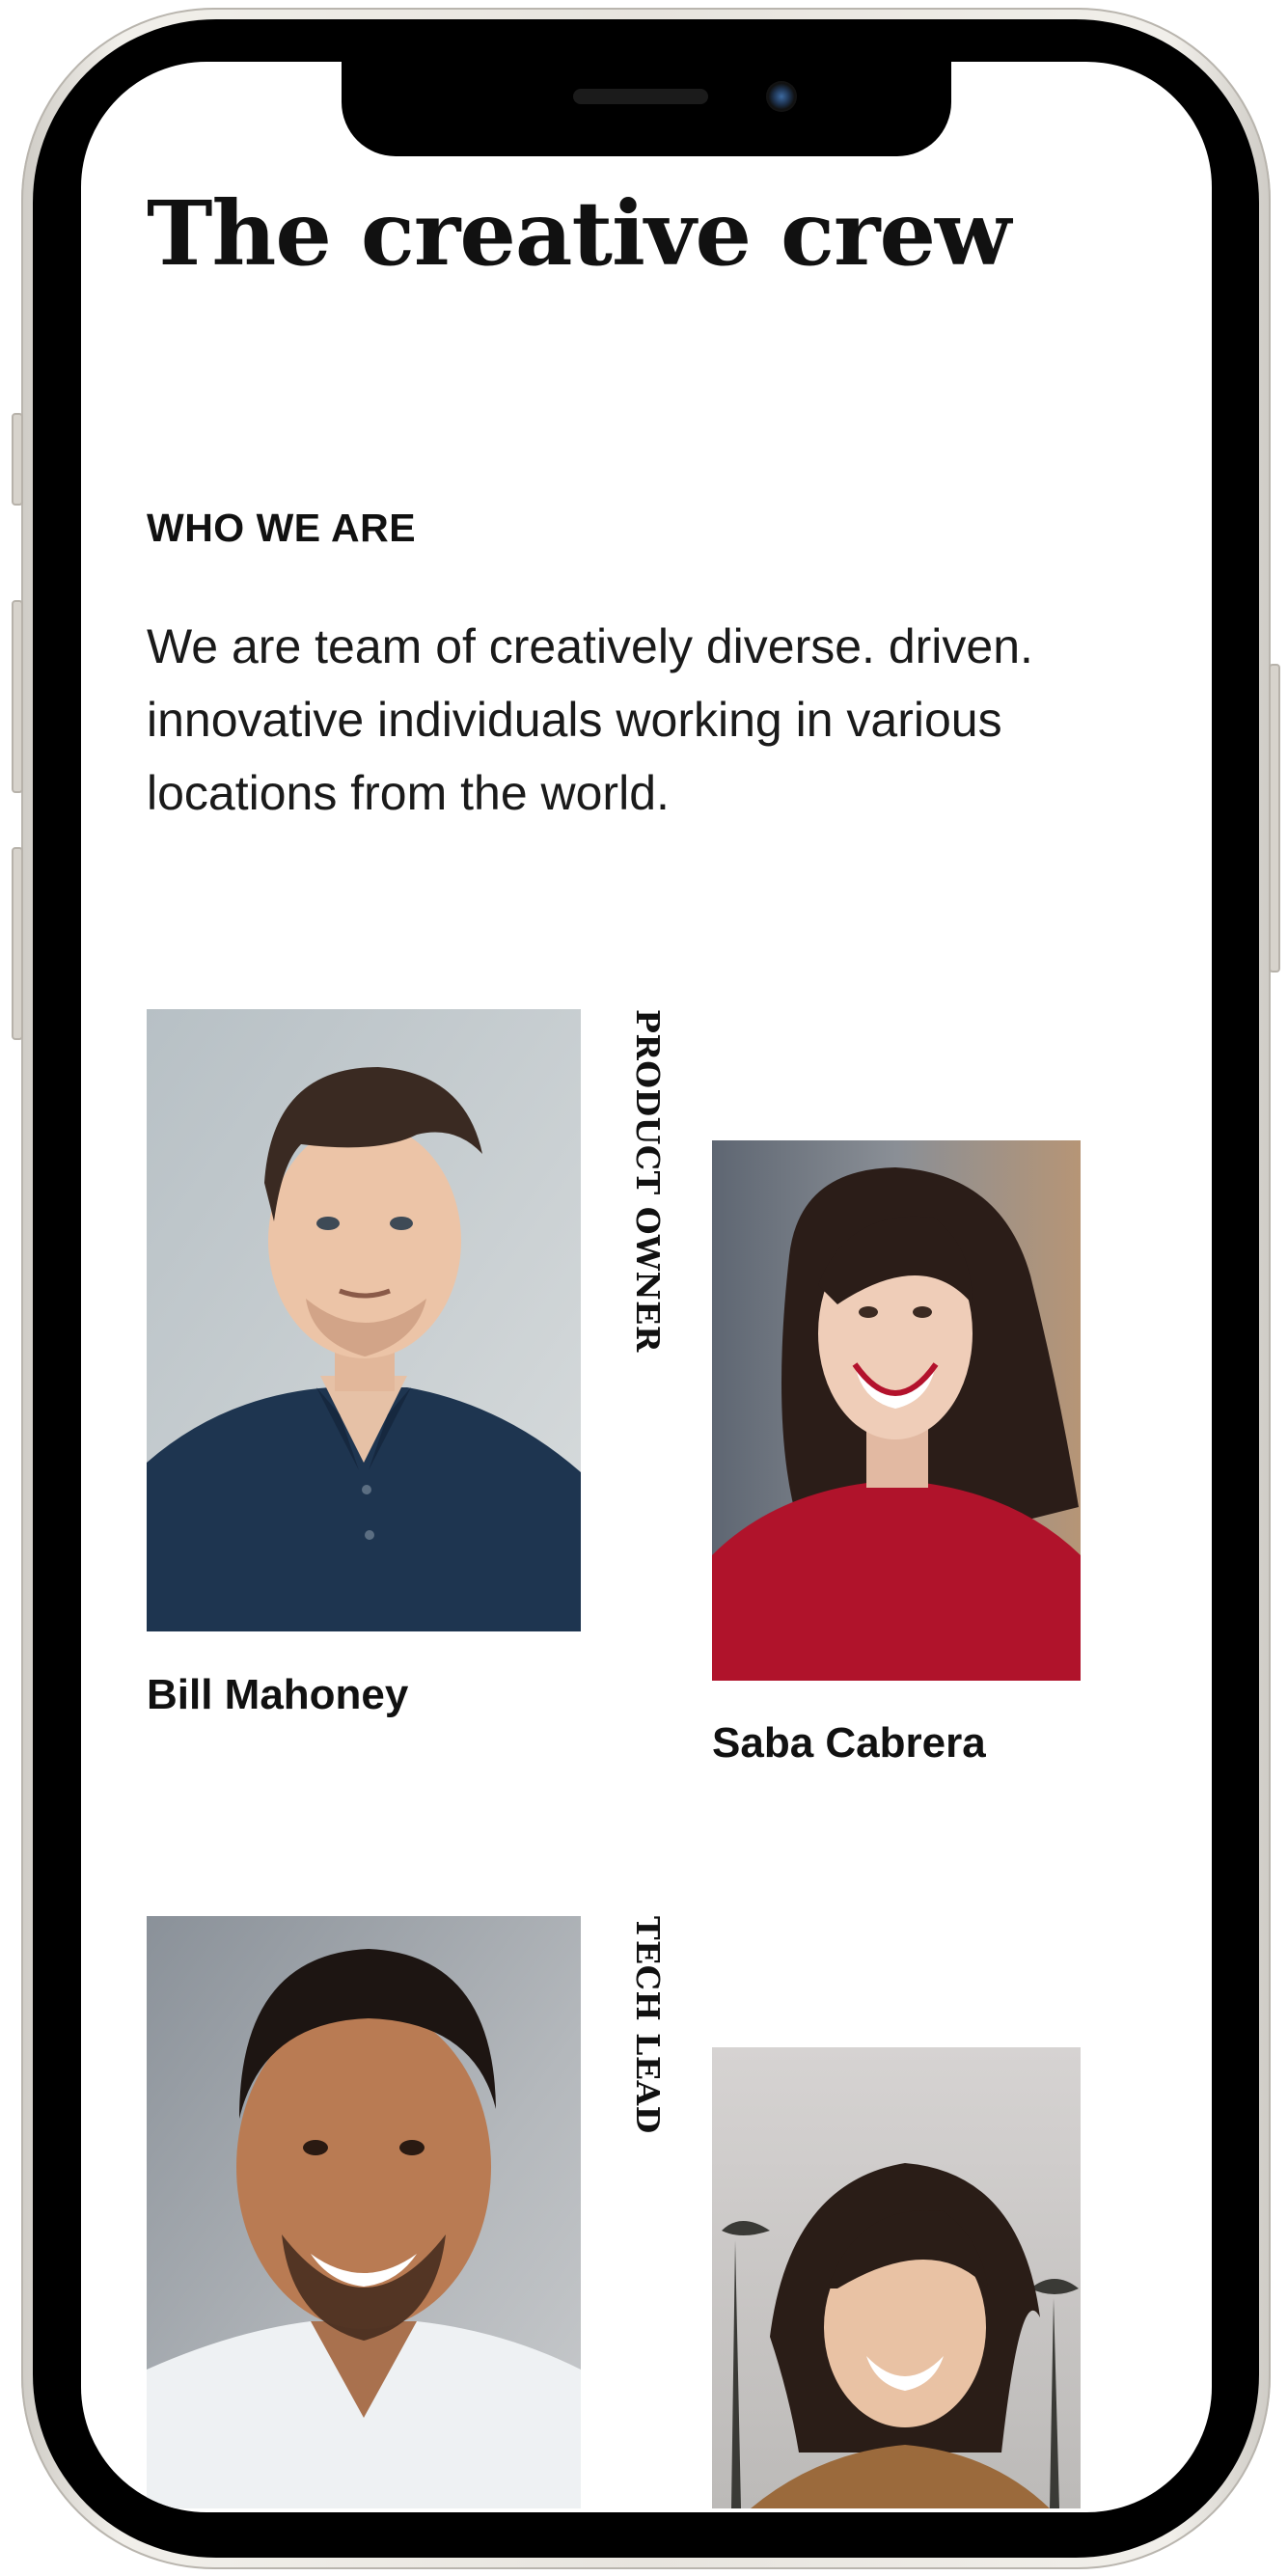 The width and height of the screenshot is (1288, 2576). Describe the element at coordinates (1211, 1284) in the screenshot. I see `member-role: ART DIRECTOR` at that location.